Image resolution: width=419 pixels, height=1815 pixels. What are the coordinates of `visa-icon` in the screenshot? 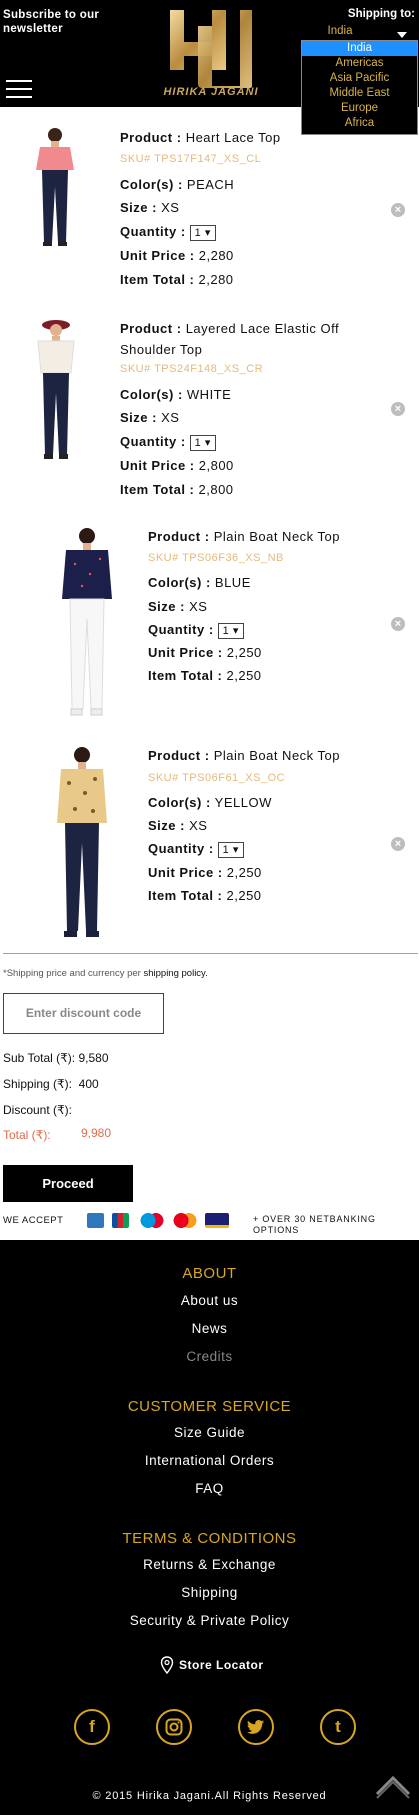 It's located at (217, 1220).